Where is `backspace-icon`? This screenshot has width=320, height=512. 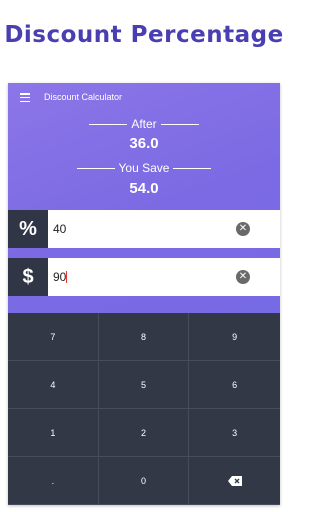
backspace-icon is located at coordinates (234, 480).